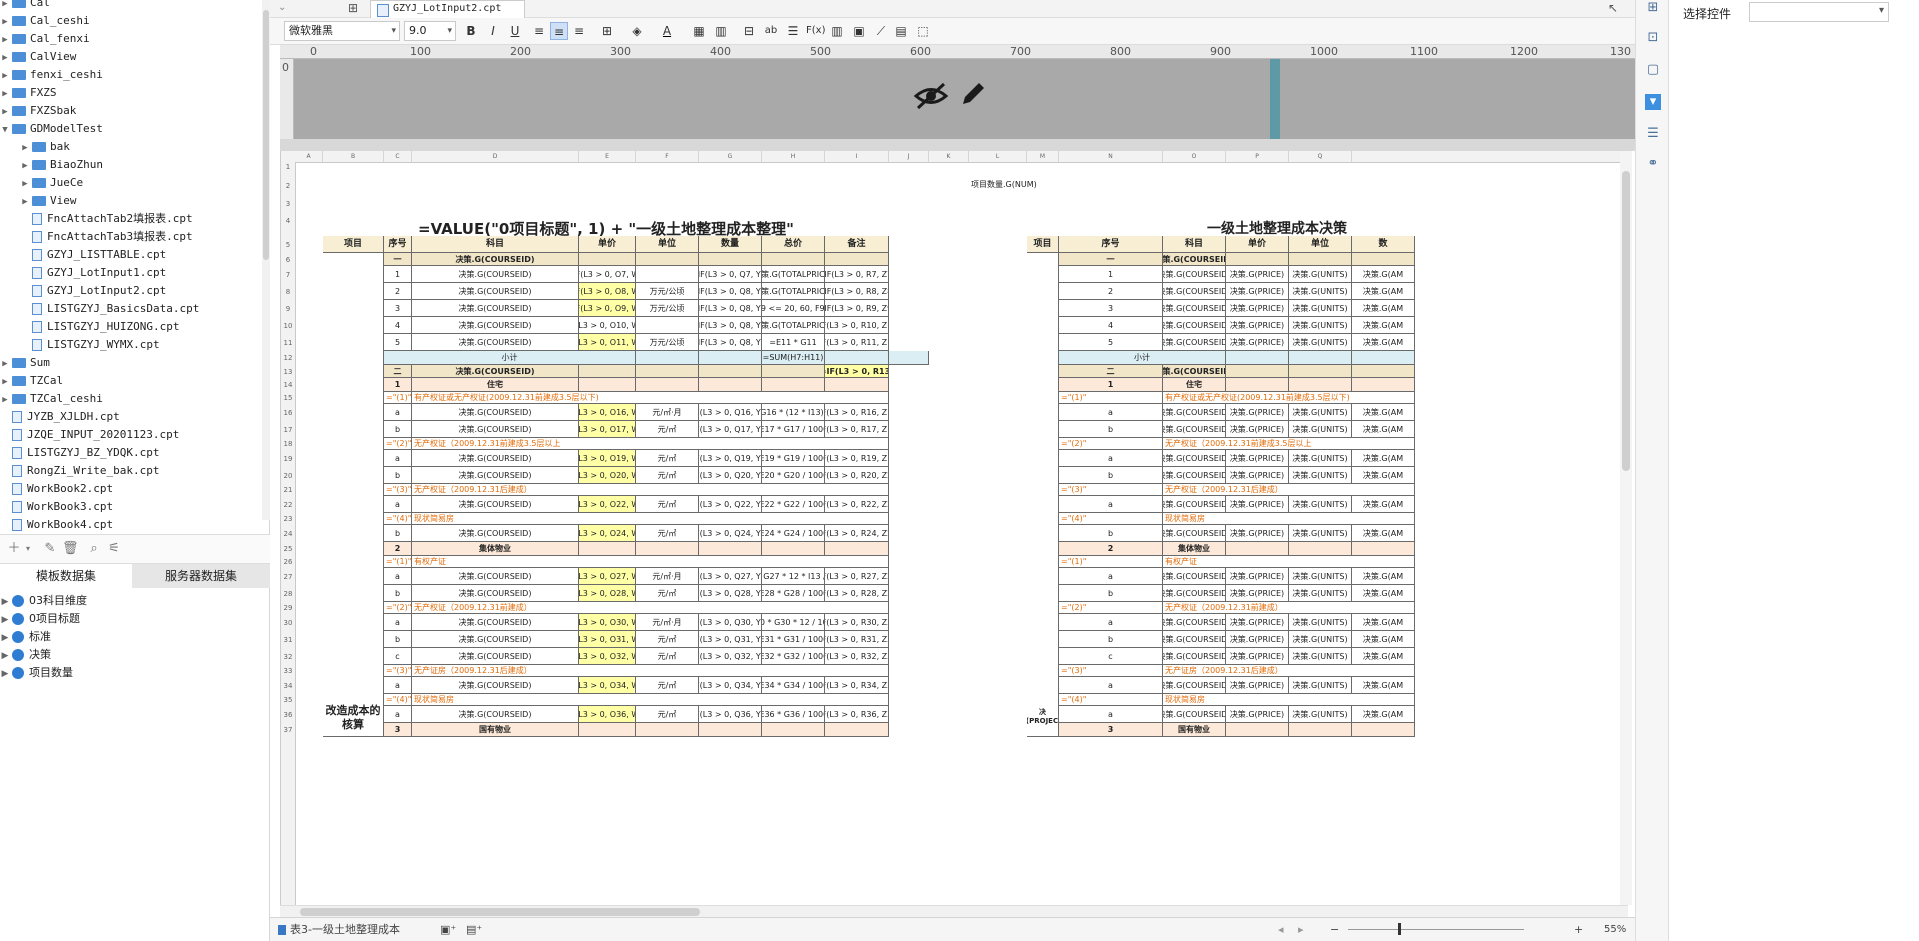  What do you see at coordinates (61, 165) in the screenshot?
I see `tree-item: ▶ BiaoZhun` at bounding box center [61, 165].